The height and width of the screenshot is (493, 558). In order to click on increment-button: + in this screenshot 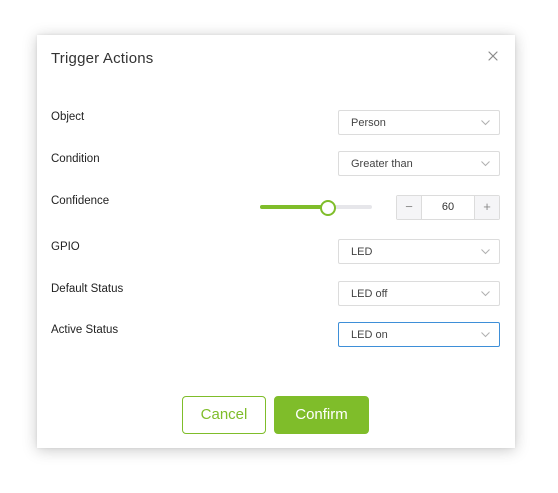, I will do `click(486, 207)`.